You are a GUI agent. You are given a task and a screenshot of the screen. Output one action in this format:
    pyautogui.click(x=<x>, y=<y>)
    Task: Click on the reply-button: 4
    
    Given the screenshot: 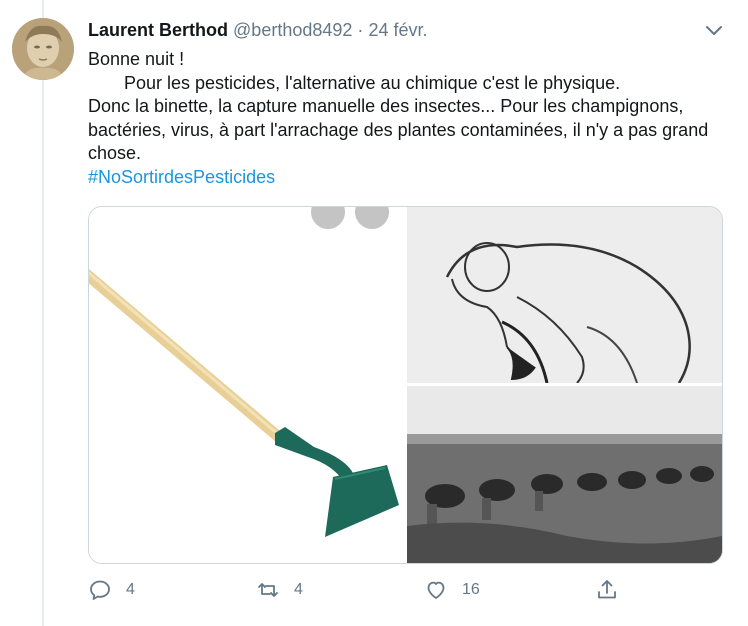 What is the action you would take?
    pyautogui.click(x=111, y=590)
    